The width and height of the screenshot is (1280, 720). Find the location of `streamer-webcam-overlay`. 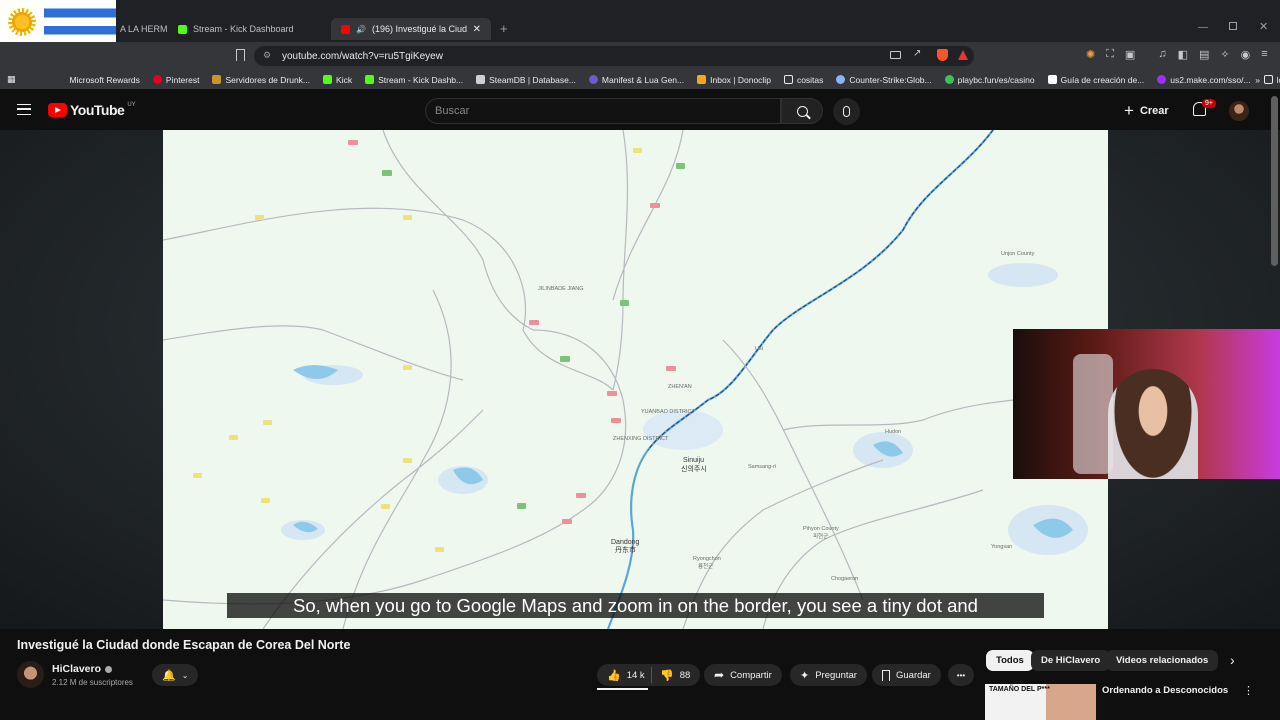

streamer-webcam-overlay is located at coordinates (1146, 404).